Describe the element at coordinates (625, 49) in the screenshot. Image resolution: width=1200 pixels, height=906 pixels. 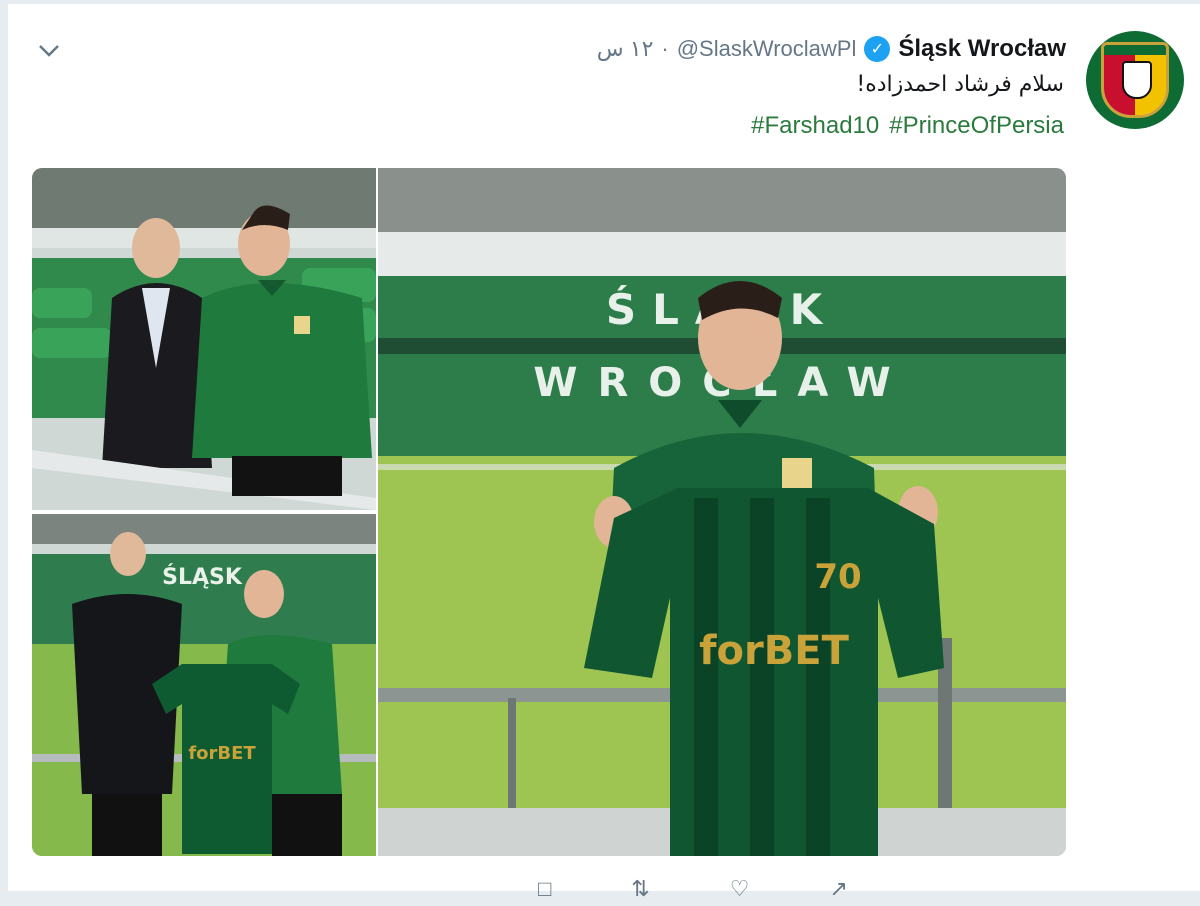
I see `tweet-time: ۱۲ س` at that location.